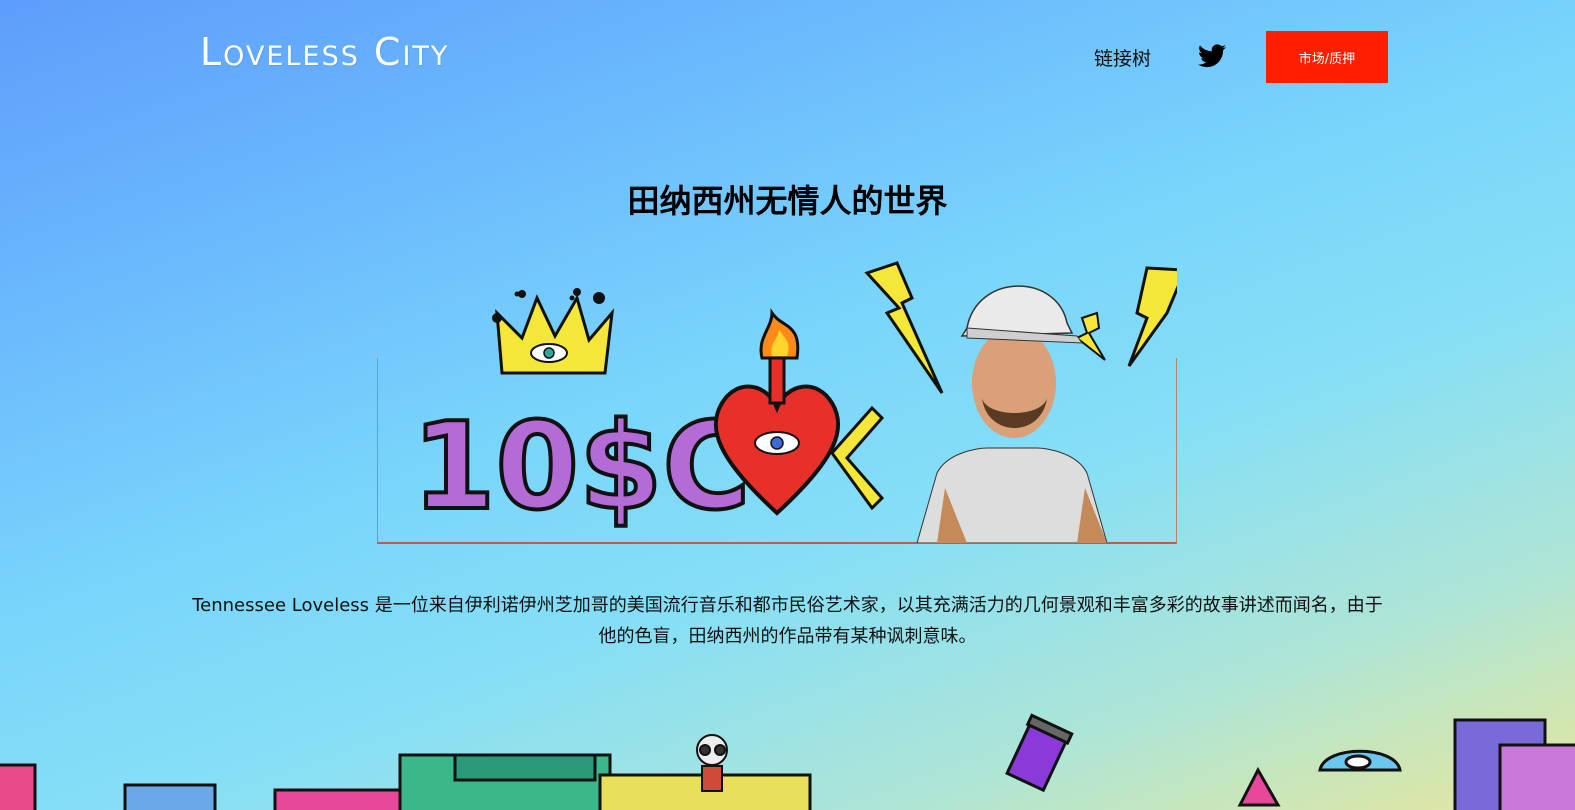 This screenshot has height=810, width=1575. I want to click on jelly-jar, so click(1039, 753).